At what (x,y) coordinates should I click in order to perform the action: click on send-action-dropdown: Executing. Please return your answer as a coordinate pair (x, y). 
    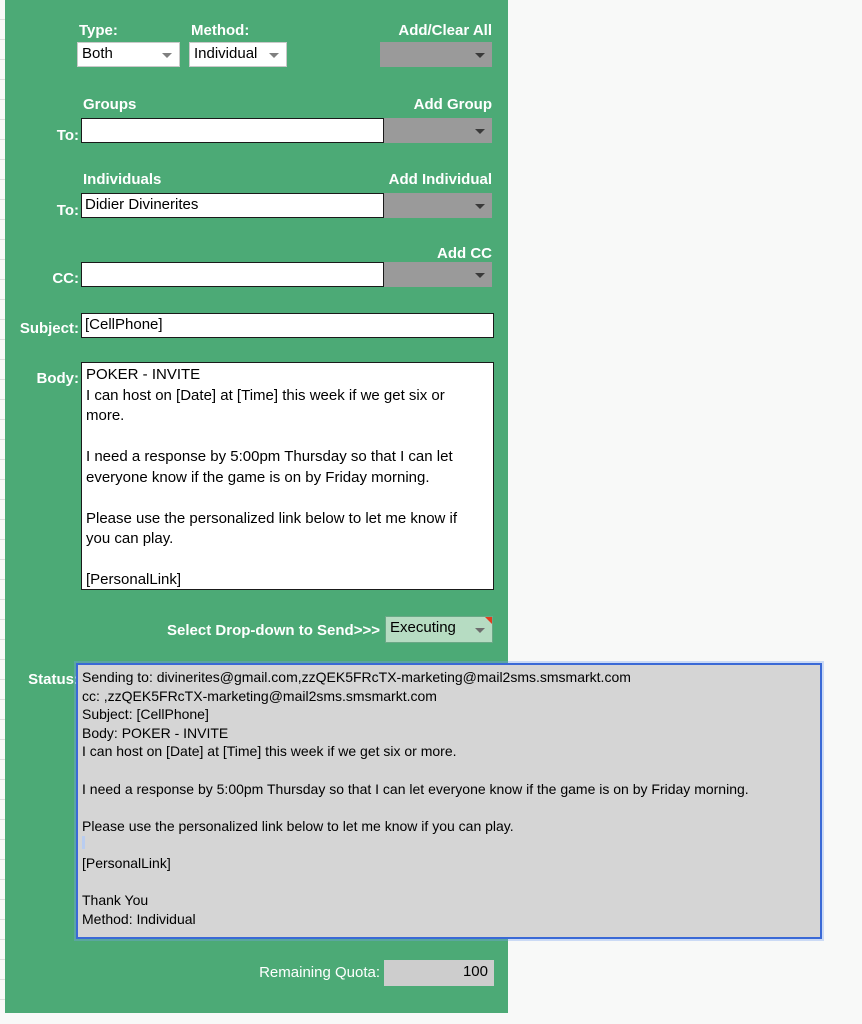
    Looking at the image, I should click on (439, 629).